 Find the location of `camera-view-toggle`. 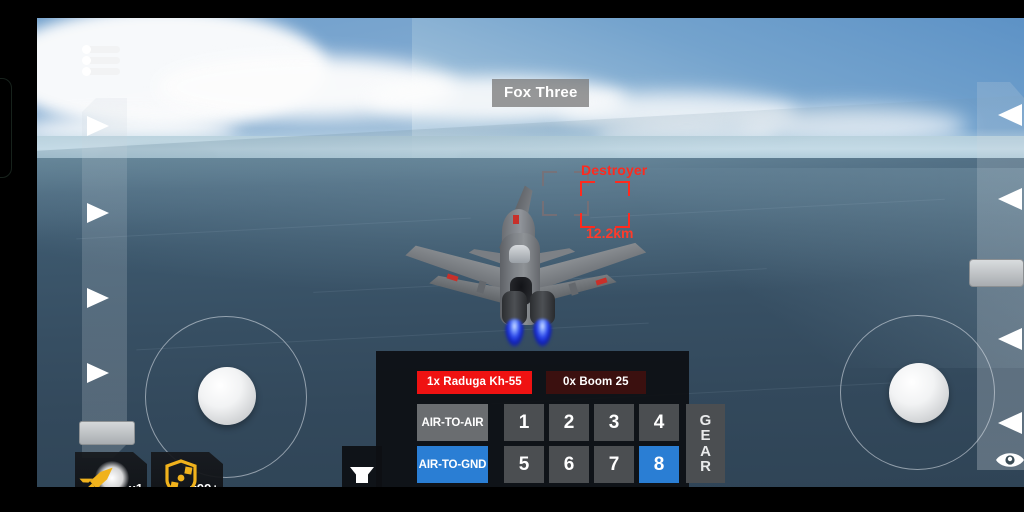

camera-view-toggle is located at coordinates (1009, 460).